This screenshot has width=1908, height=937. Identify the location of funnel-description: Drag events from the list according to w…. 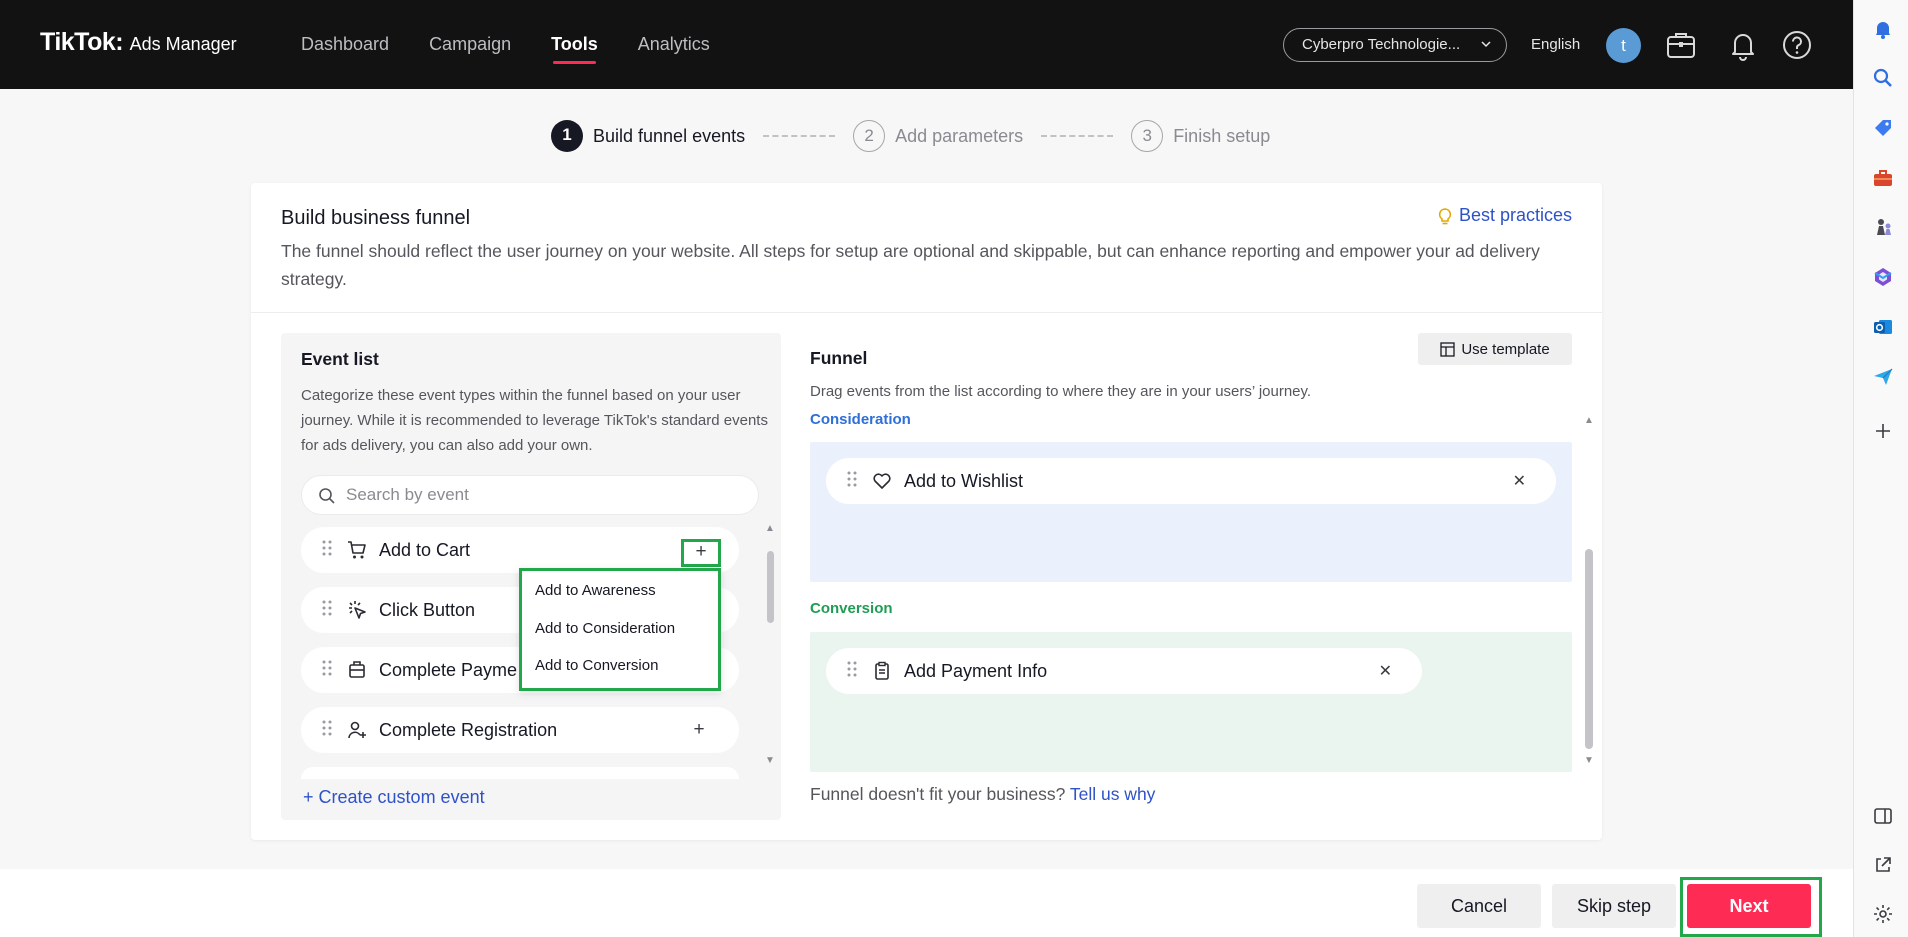
(1061, 391).